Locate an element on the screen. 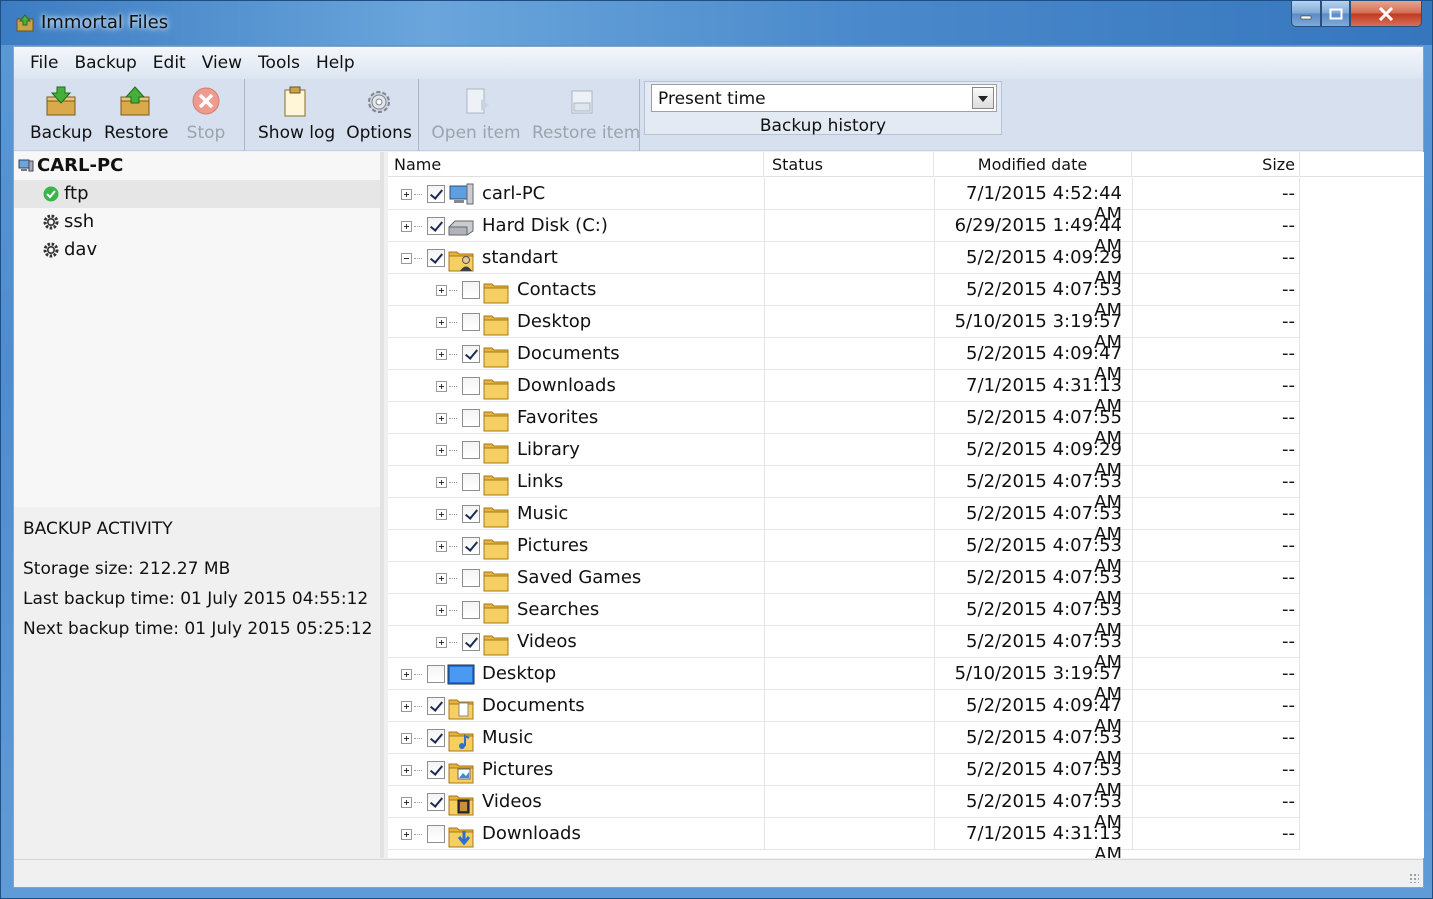 This screenshot has height=899, width=1433. close-button is located at coordinates (1386, 14).